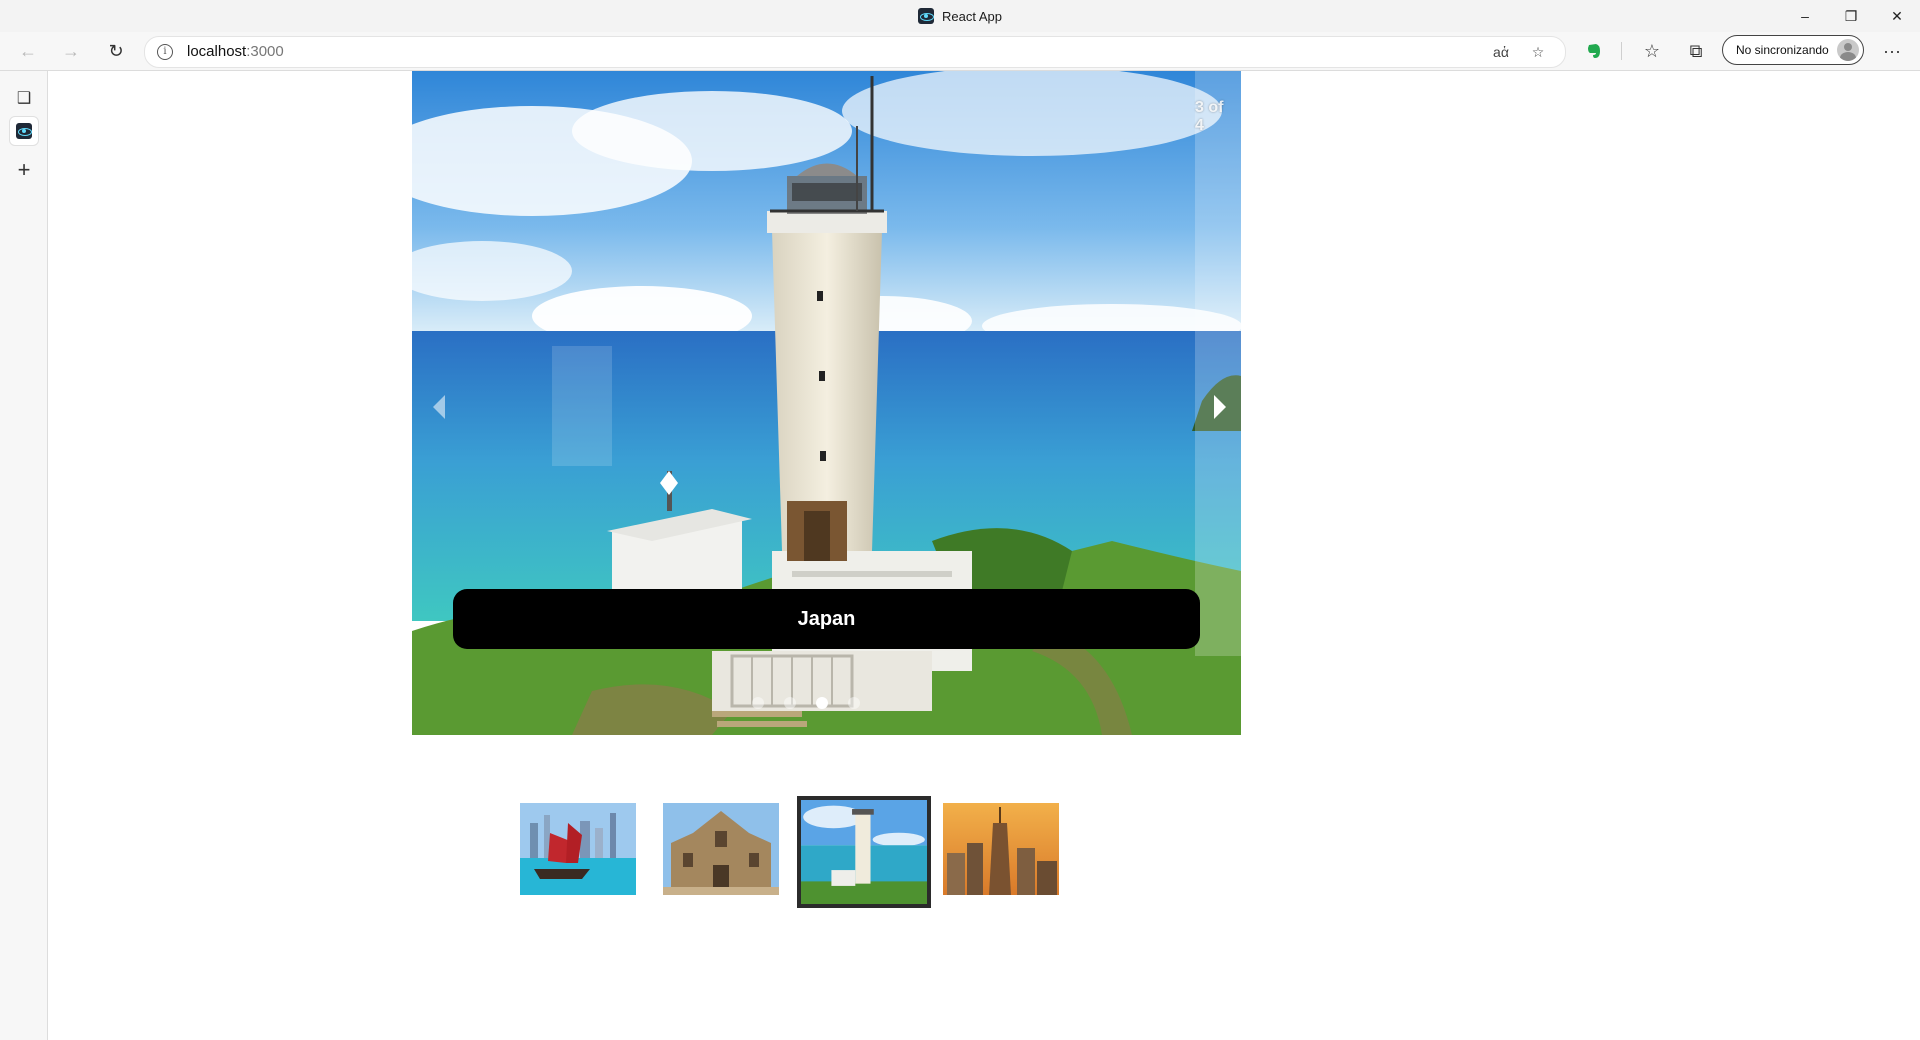  Describe the element at coordinates (1218, 363) in the screenshot. I see `slide-counter-panel: 3 of 4` at that location.